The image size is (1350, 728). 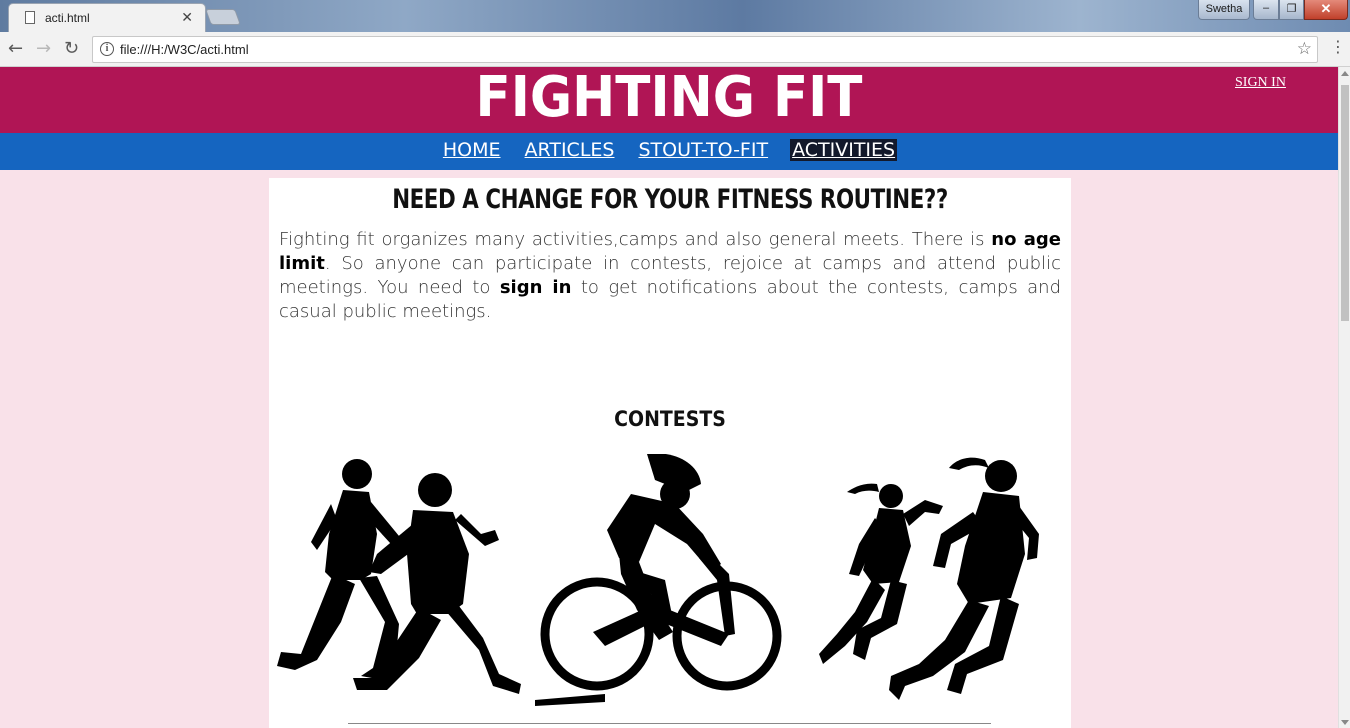 What do you see at coordinates (1224, 10) in the screenshot?
I see `user-profile-badge: Swetha` at bounding box center [1224, 10].